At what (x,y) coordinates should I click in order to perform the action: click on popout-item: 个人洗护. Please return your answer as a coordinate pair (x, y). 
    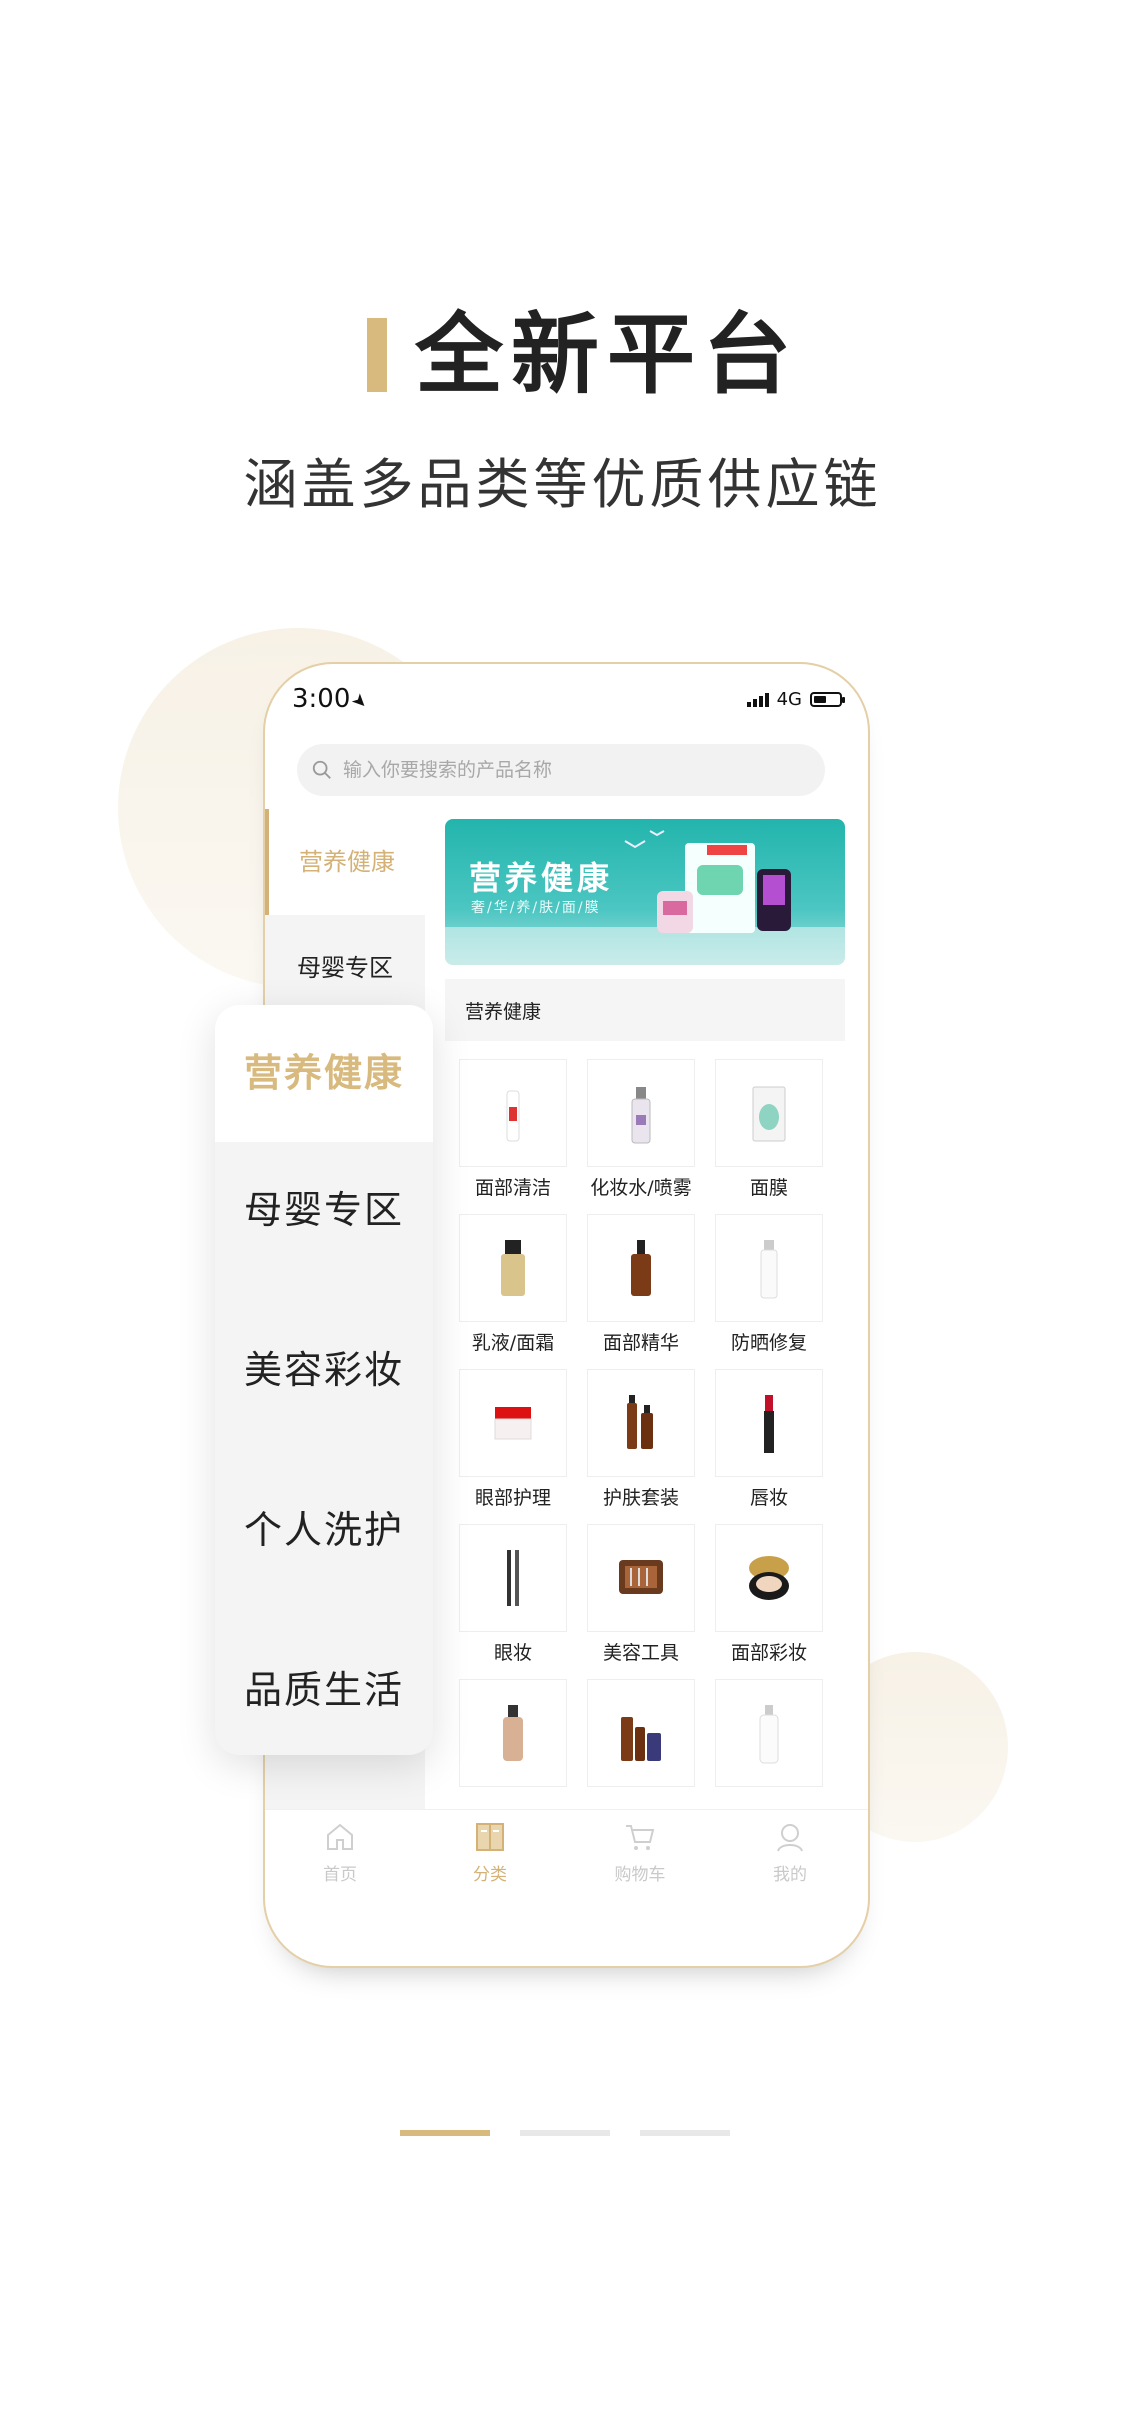
    Looking at the image, I should click on (324, 1530).